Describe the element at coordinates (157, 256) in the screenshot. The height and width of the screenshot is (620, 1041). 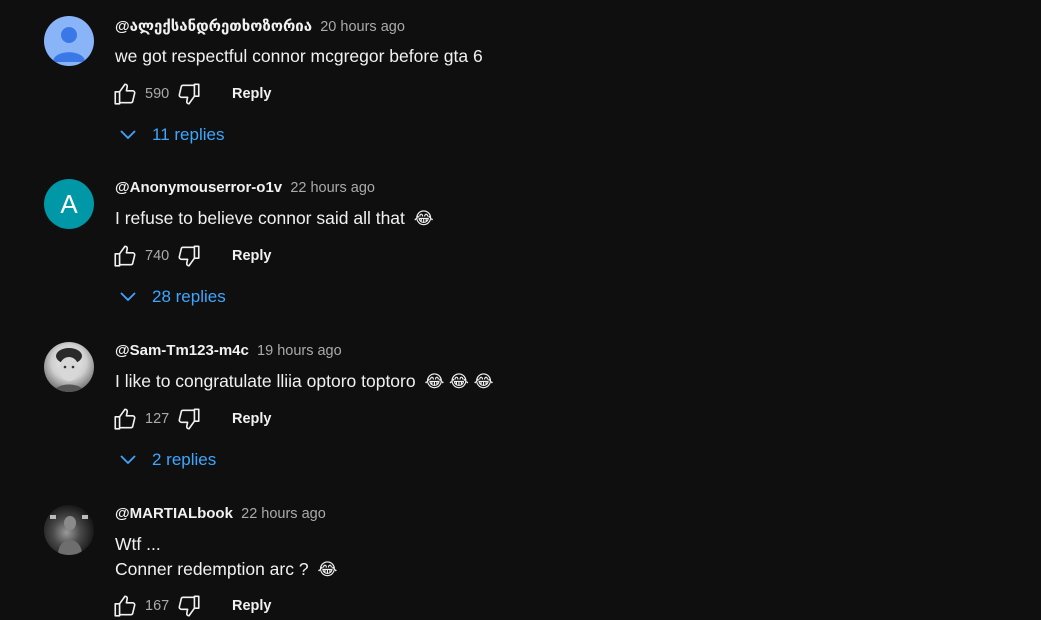
I see `like-count: 740` at that location.